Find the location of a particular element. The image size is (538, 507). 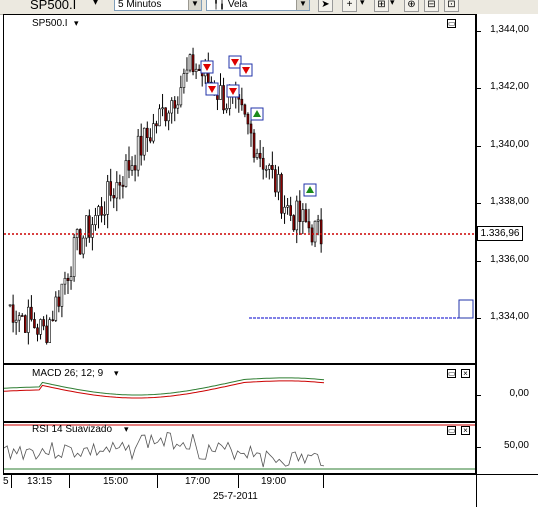

settings-icon: ⊡ is located at coordinates (451, 6).